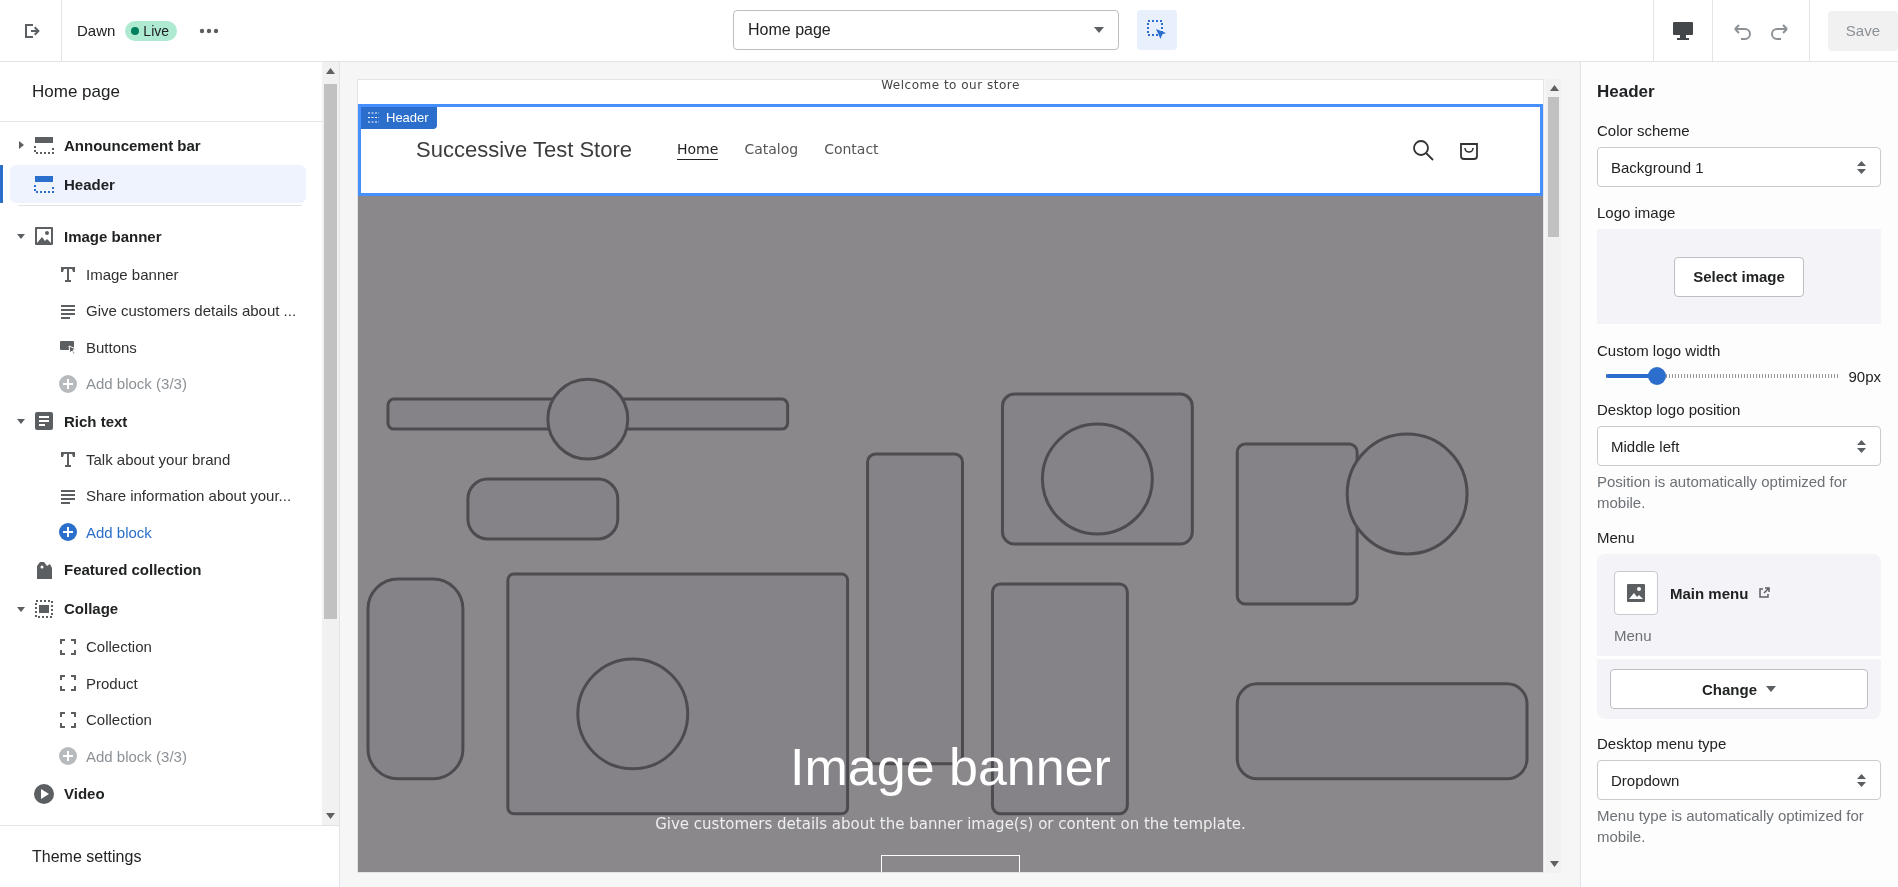 This screenshot has height=887, width=1898. I want to click on select-image-button: Select image, so click(1739, 276).